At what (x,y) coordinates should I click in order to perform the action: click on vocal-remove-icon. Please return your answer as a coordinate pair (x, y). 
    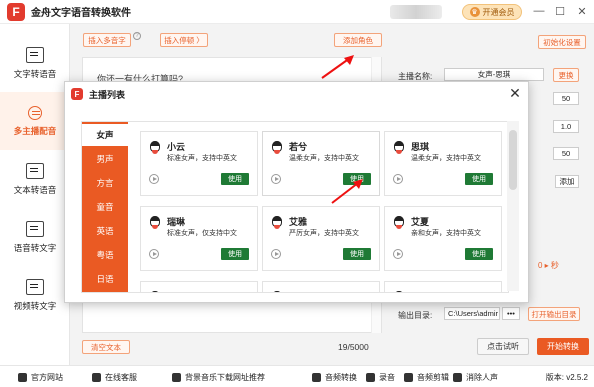
    Looking at the image, I should click on (457, 377).